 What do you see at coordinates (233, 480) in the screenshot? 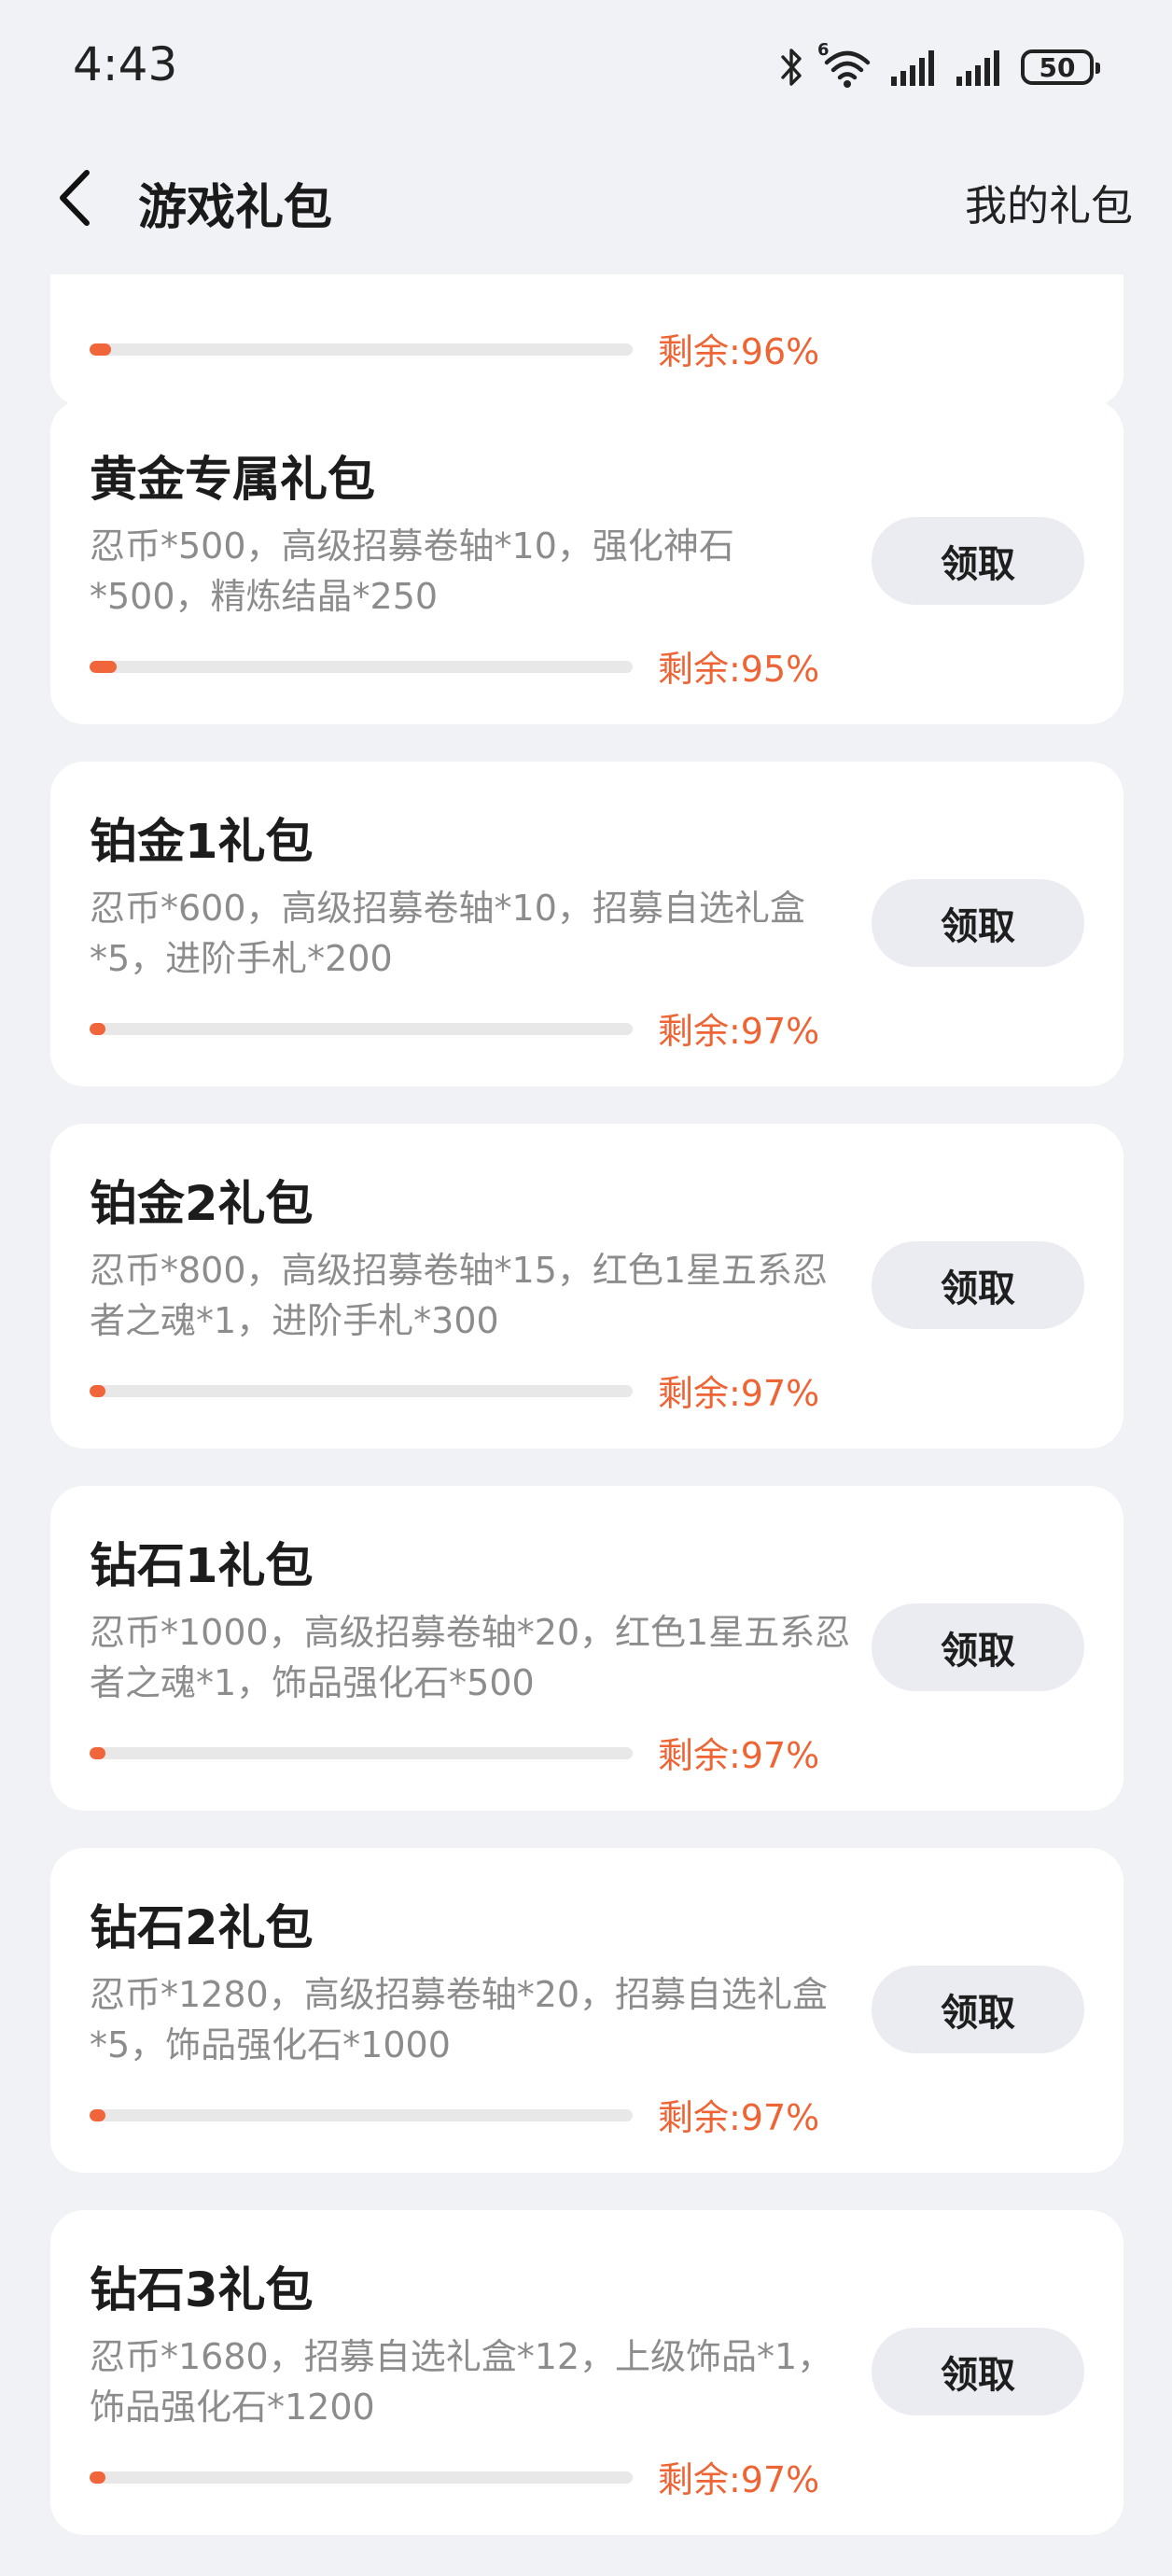
I see `gift-title: 黄金专属礼包` at bounding box center [233, 480].